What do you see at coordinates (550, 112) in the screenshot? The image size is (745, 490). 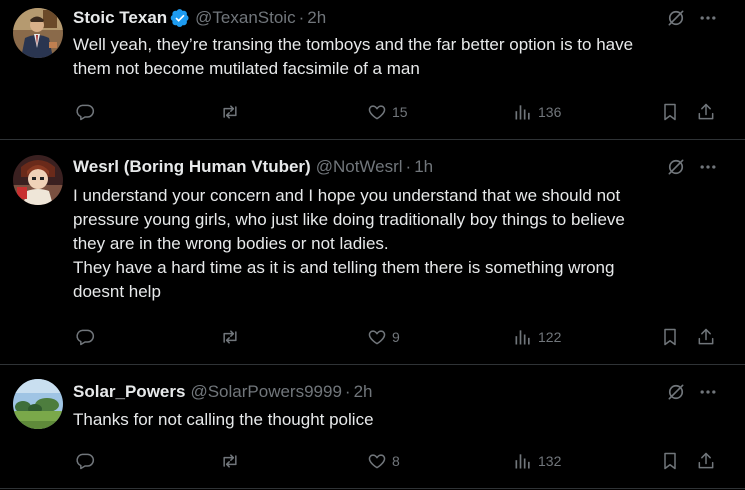 I see `view-count: 136` at bounding box center [550, 112].